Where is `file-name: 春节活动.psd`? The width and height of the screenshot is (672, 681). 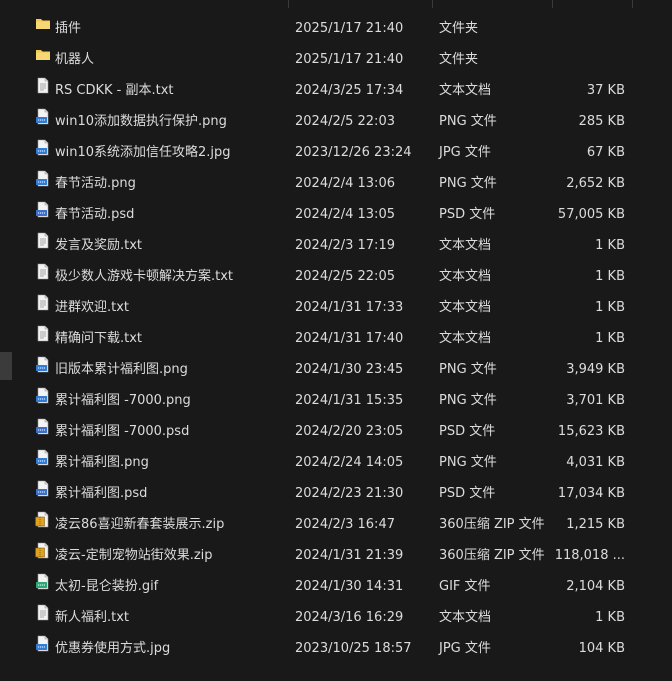 file-name: 春节活动.psd is located at coordinates (95, 214).